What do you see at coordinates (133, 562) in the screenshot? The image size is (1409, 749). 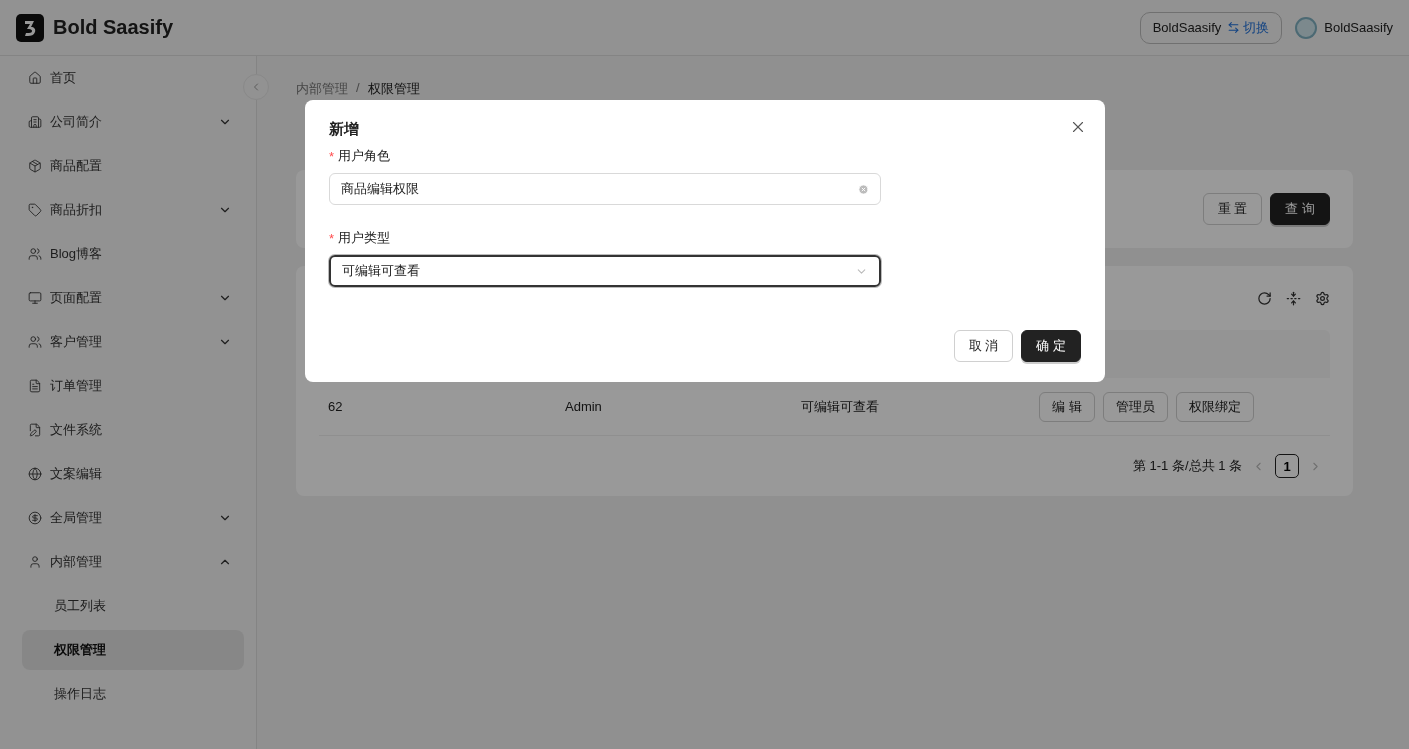 I see `sidebar-item: 内部管理` at bounding box center [133, 562].